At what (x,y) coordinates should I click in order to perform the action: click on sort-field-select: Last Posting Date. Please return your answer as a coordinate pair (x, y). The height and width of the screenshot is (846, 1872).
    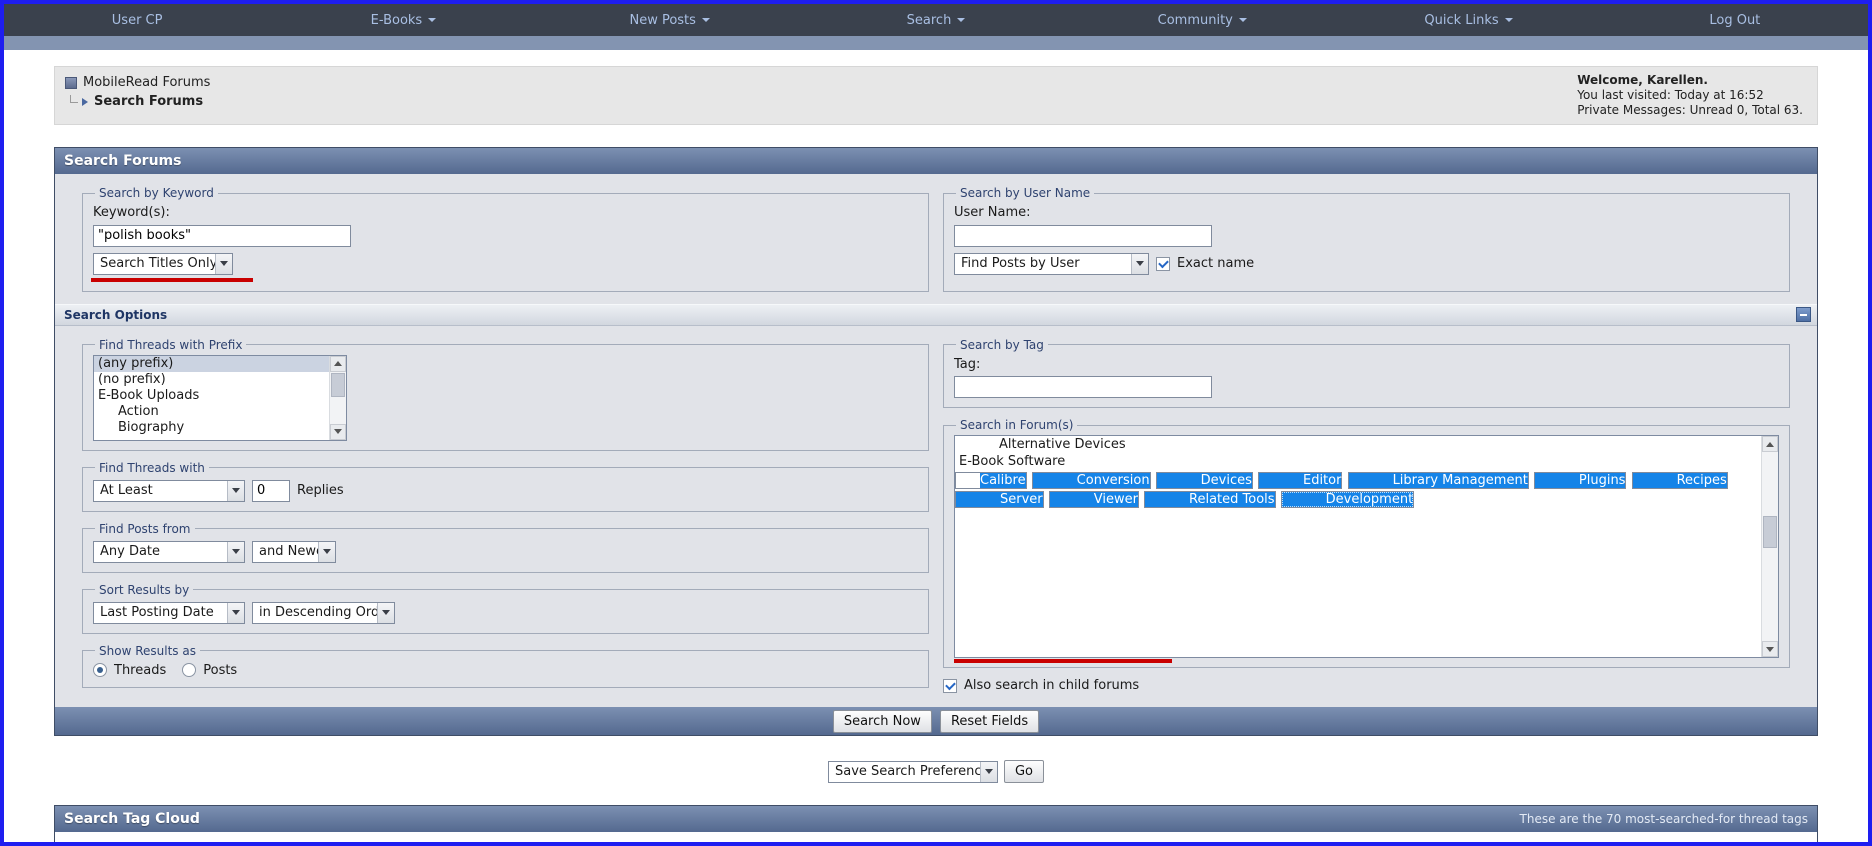
    Looking at the image, I should click on (169, 612).